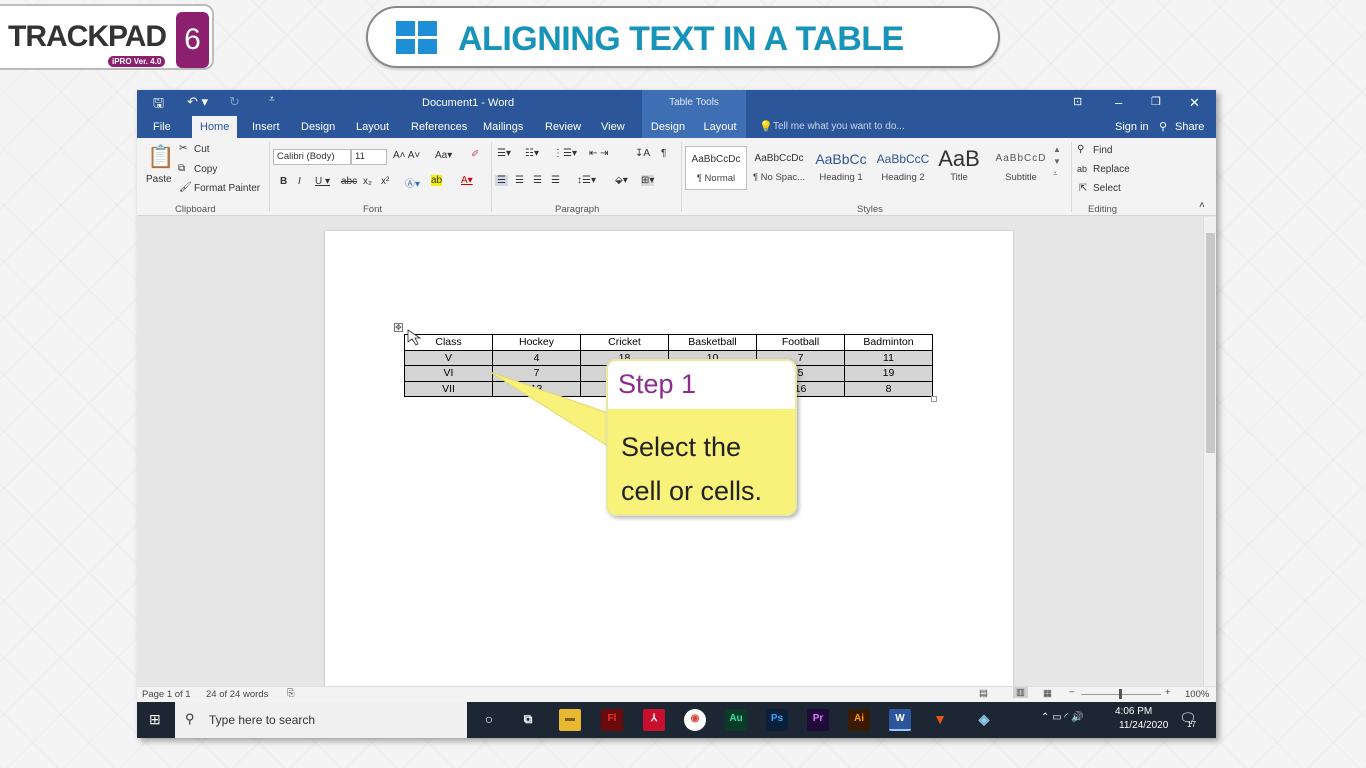 This screenshot has width=1366, height=768. Describe the element at coordinates (1168, 692) in the screenshot. I see `zoom-in-icon: +` at that location.